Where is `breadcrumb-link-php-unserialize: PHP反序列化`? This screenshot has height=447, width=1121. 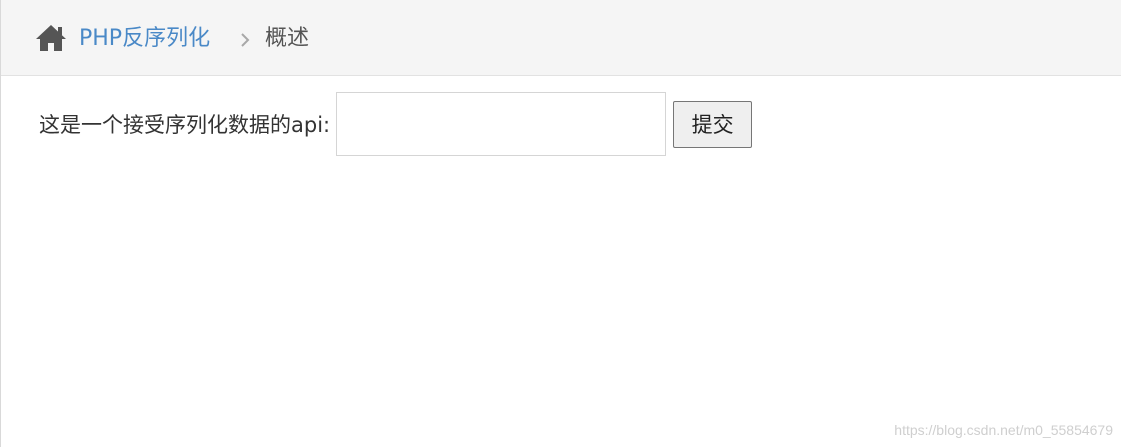
breadcrumb-link-php-unserialize: PHP反序列化 is located at coordinates (144, 39).